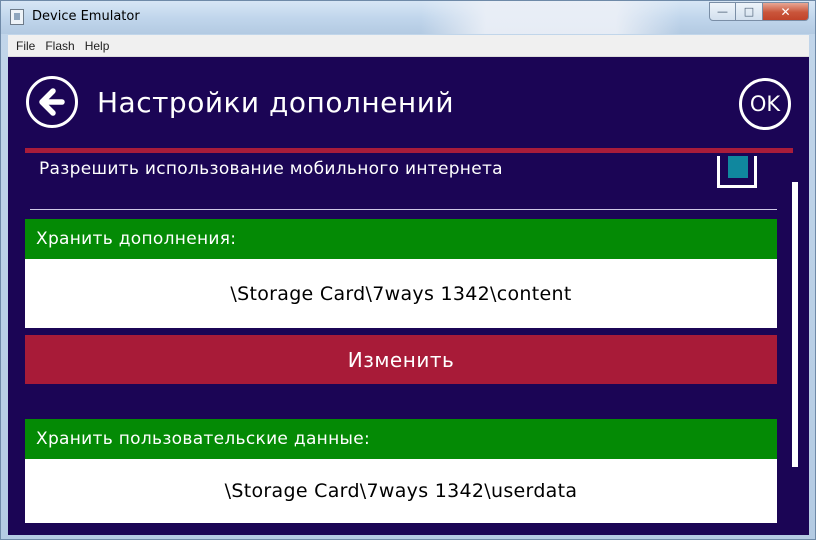 This screenshot has width=816, height=540. What do you see at coordinates (401, 359) in the screenshot?
I see `change-button: Изменить` at bounding box center [401, 359].